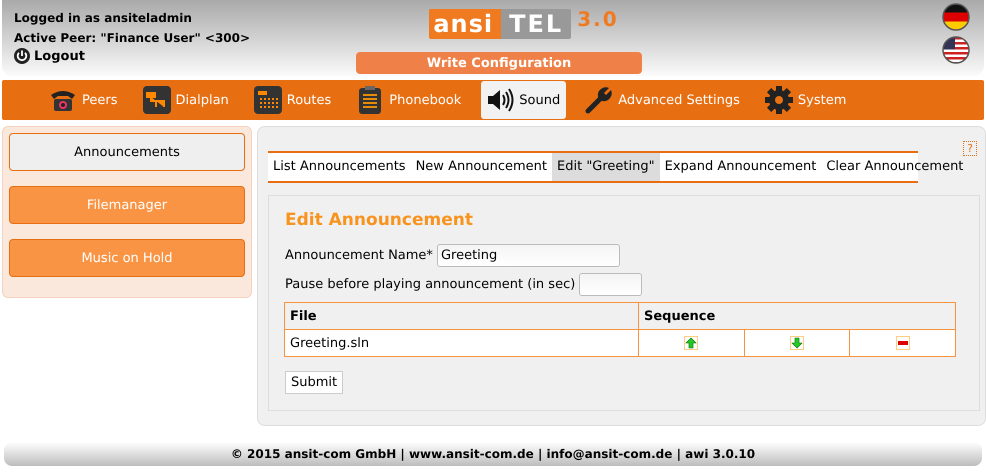  Describe the element at coordinates (691, 343) in the screenshot. I see `move-up-icon` at that location.